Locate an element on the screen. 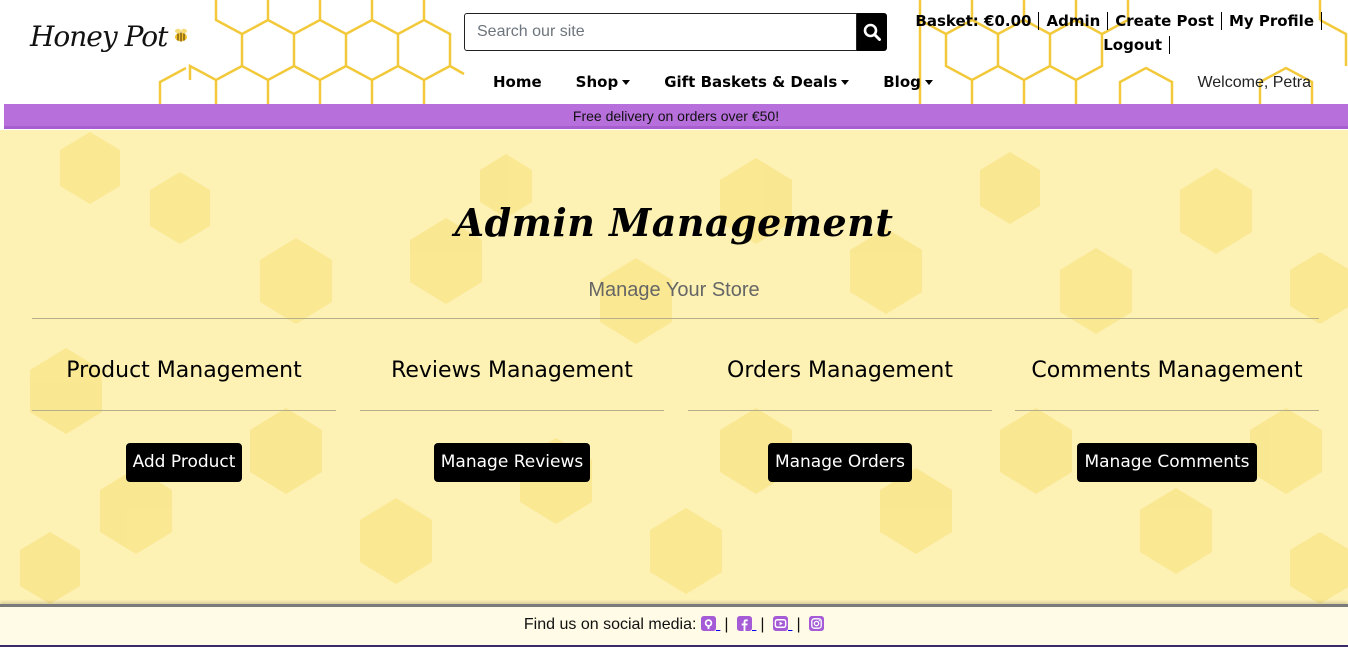 The width and height of the screenshot is (1348, 647). comments-management-section: Comments Management Manage Comments is located at coordinates (1167, 419).